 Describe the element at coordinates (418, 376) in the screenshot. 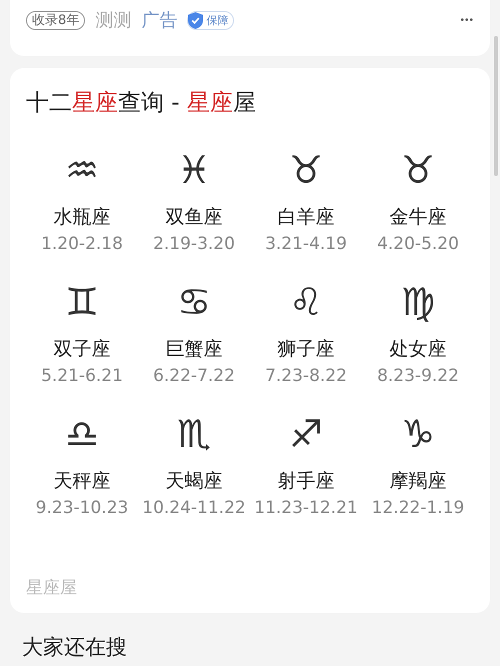

I see `date-range: 8.23-9.22` at that location.